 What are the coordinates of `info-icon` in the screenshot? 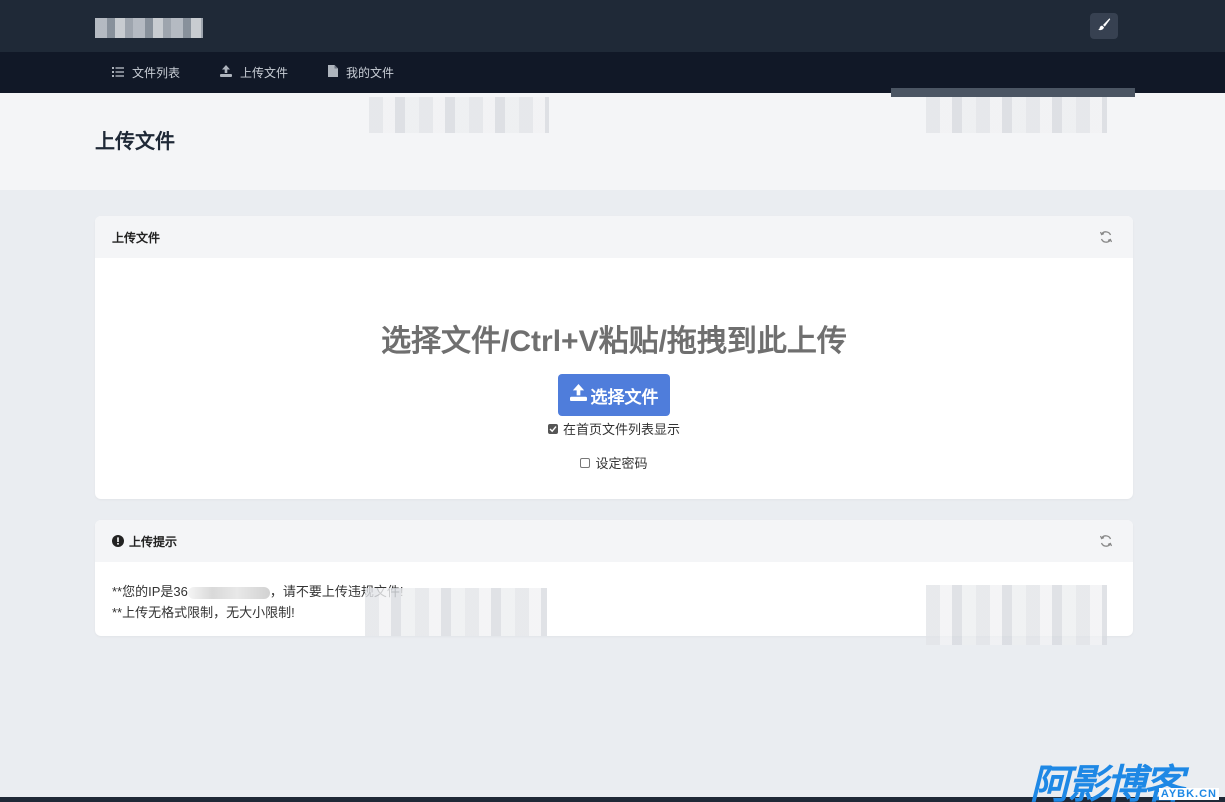 It's located at (118, 541).